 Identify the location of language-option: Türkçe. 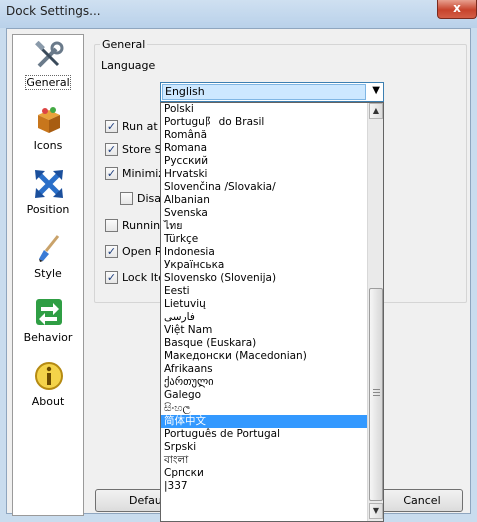
(264, 239).